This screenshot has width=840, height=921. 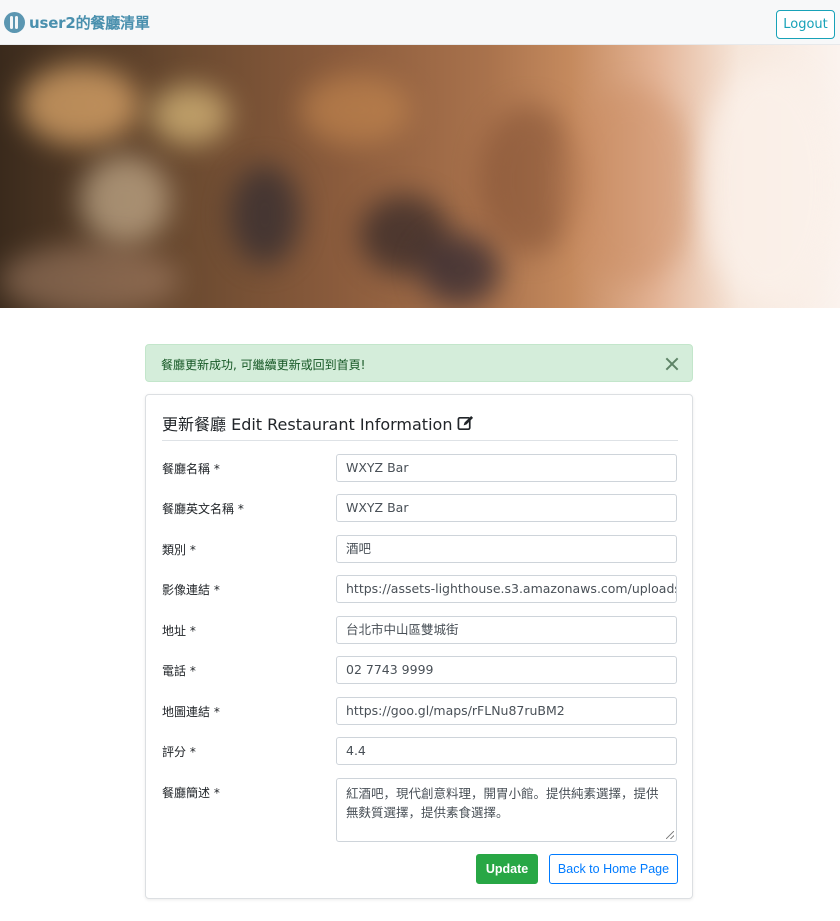 I want to click on brand-text: user2的餐廳清單, so click(x=89, y=23).